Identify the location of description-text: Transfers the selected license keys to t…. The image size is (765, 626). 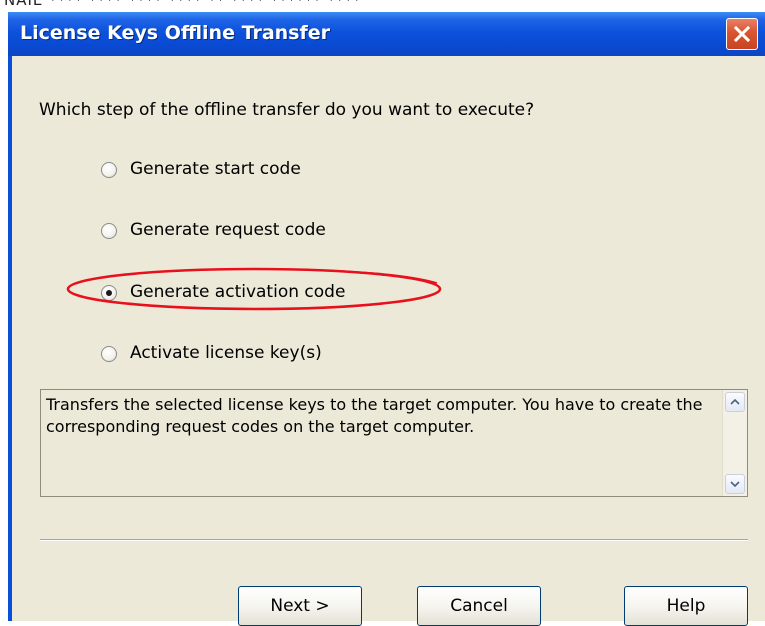
(374, 415).